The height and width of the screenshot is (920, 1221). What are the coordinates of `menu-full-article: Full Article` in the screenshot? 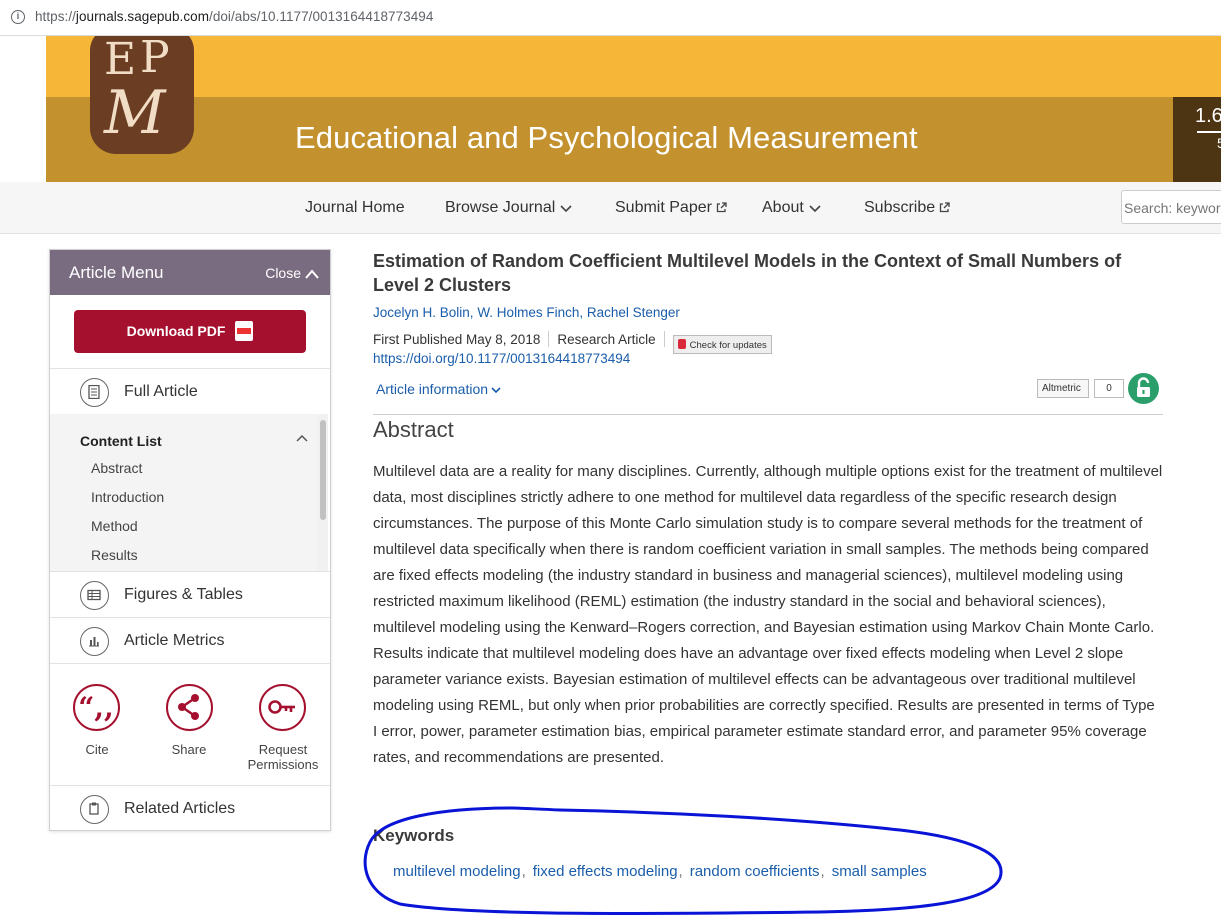 It's located at (190, 391).